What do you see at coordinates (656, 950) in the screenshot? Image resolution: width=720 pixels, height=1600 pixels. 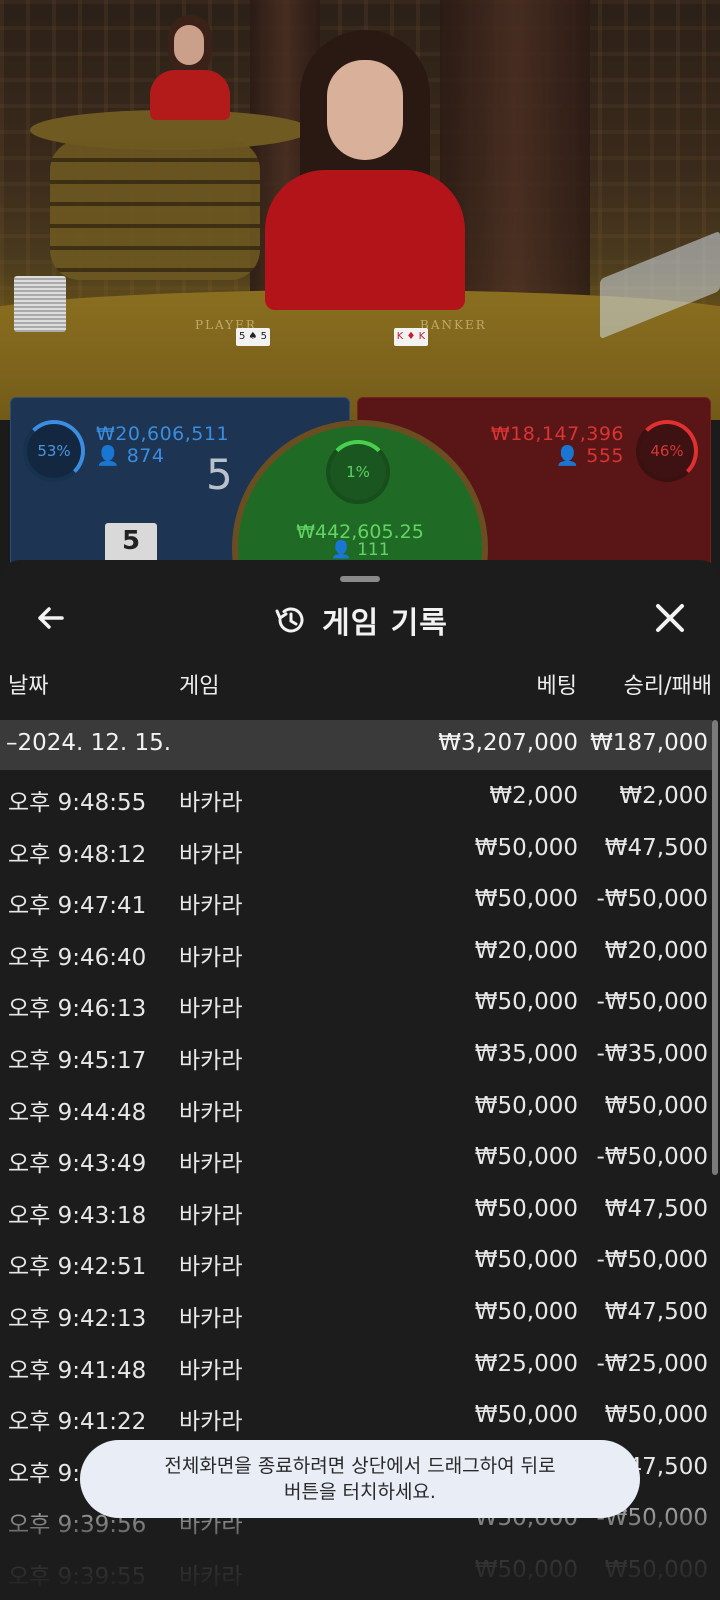 I see `row-winloss: ₩20,000` at bounding box center [656, 950].